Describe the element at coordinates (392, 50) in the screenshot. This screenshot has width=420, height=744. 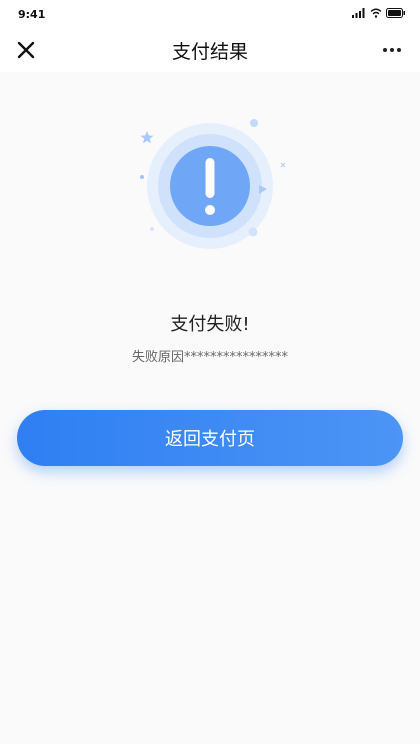
I see `more-button` at that location.